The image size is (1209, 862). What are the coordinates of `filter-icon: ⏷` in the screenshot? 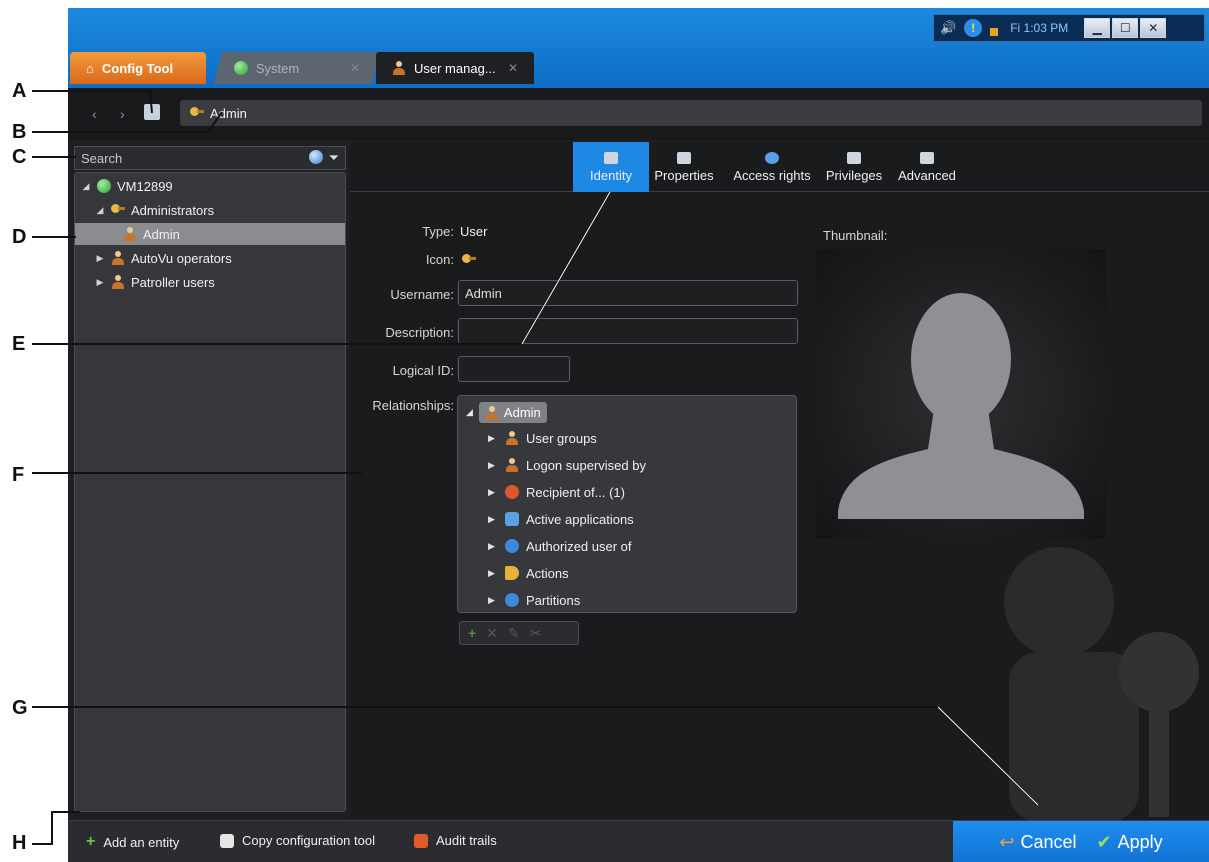 It's located at (334, 158).